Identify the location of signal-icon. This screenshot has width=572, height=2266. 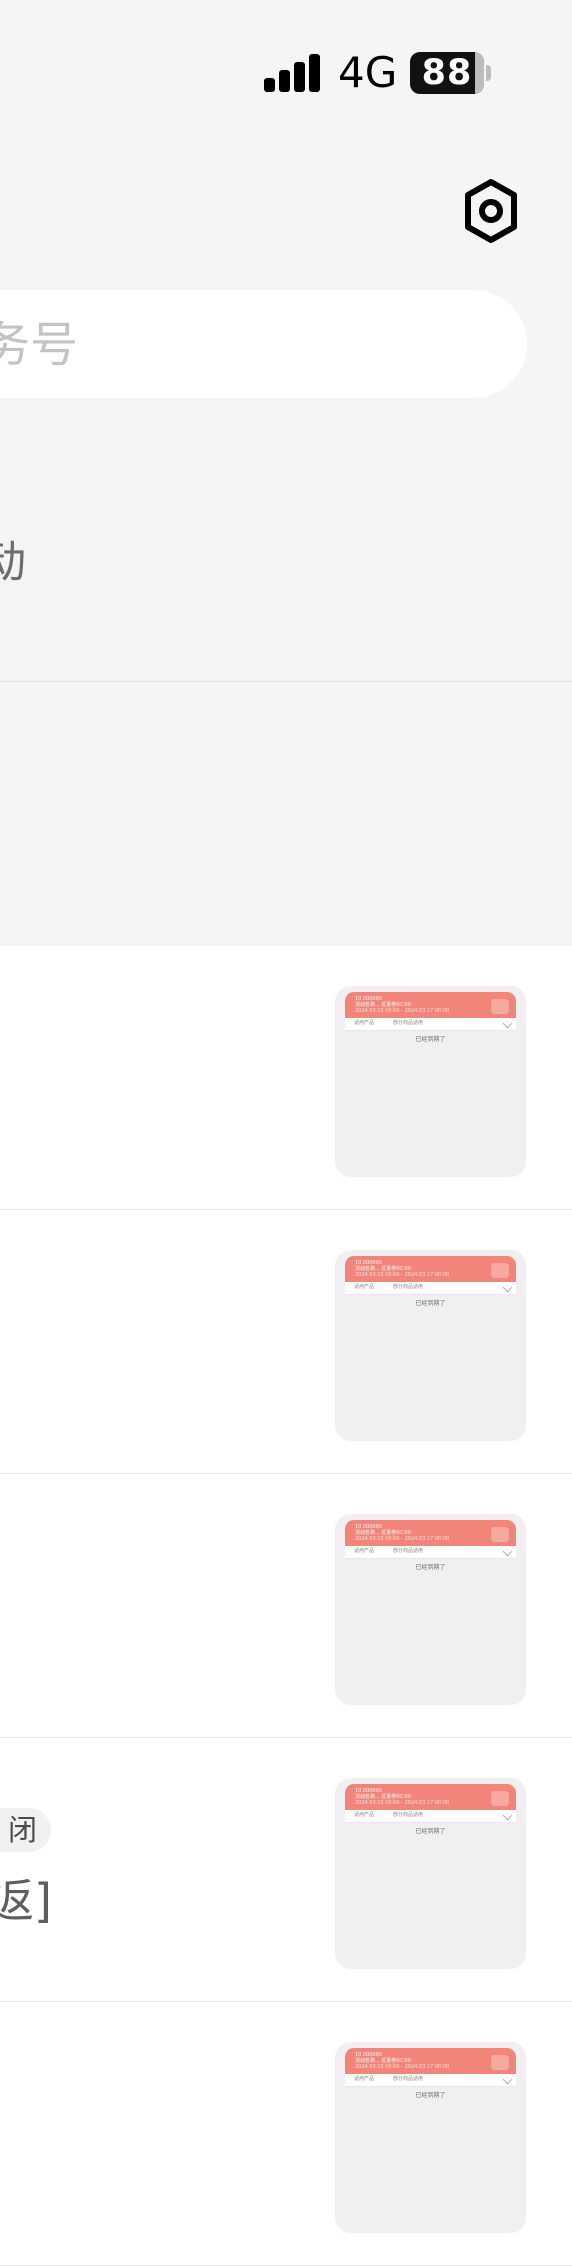
(294, 72).